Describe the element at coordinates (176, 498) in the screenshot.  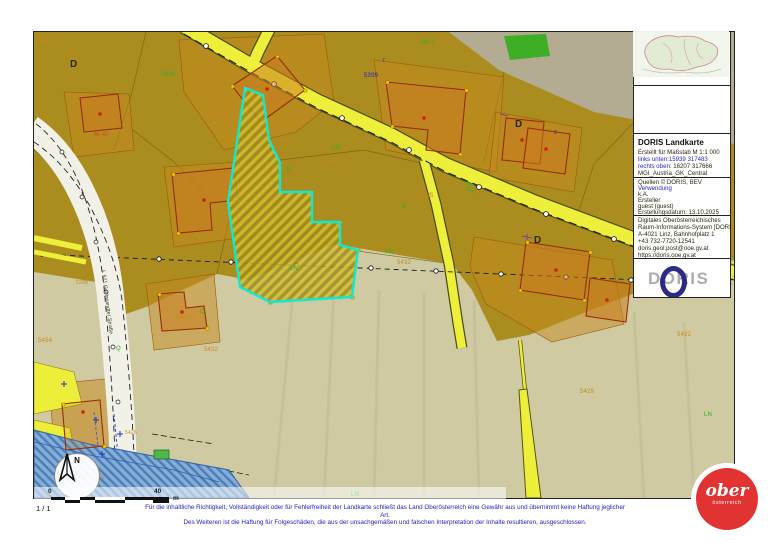
I see `scale-unit: m` at that location.